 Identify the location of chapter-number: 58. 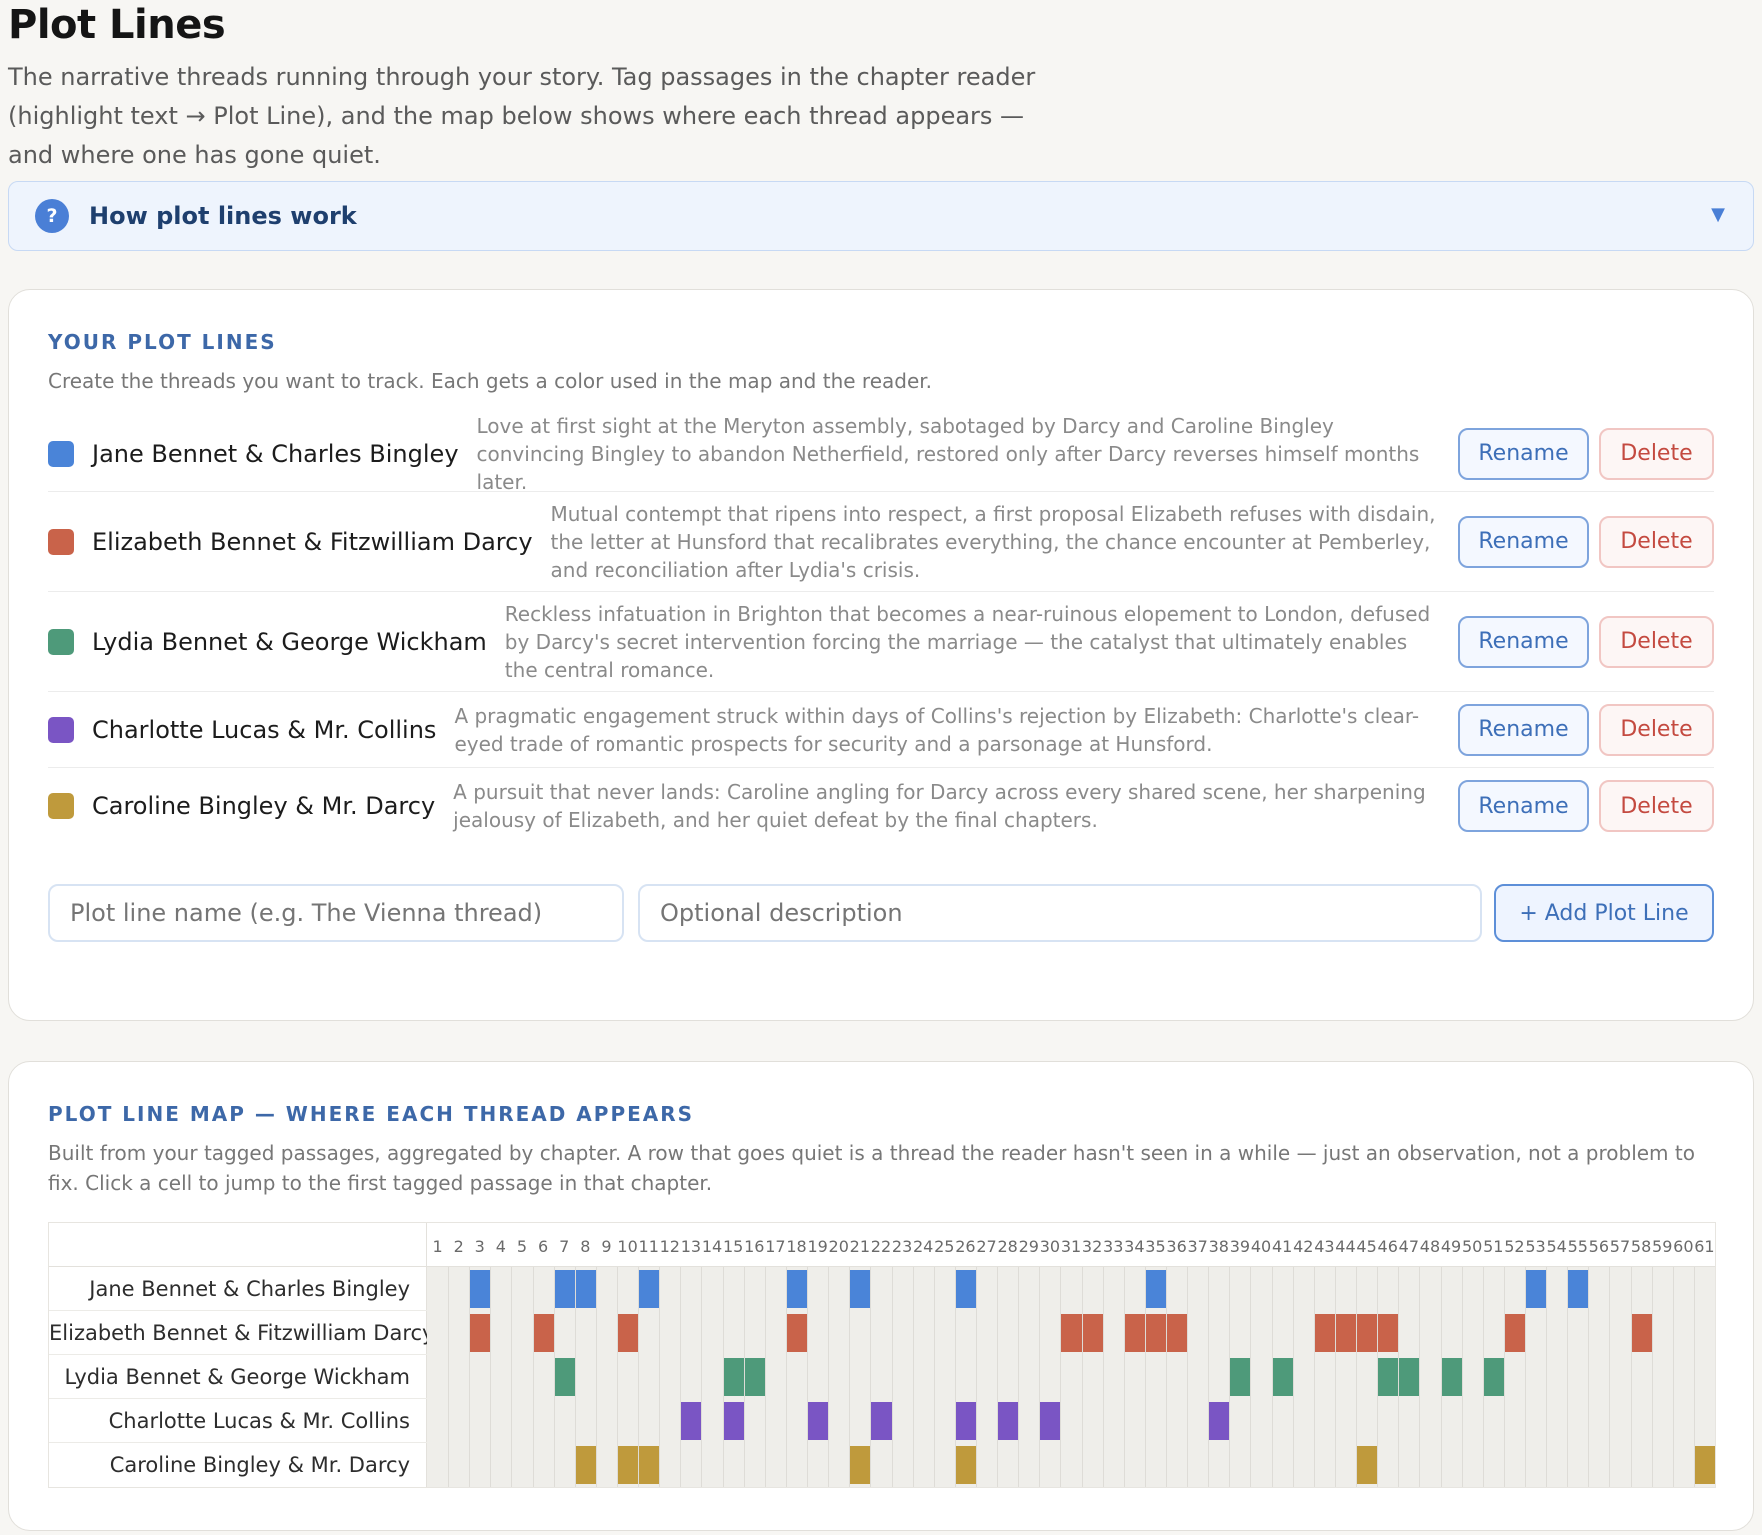
(1641, 1246).